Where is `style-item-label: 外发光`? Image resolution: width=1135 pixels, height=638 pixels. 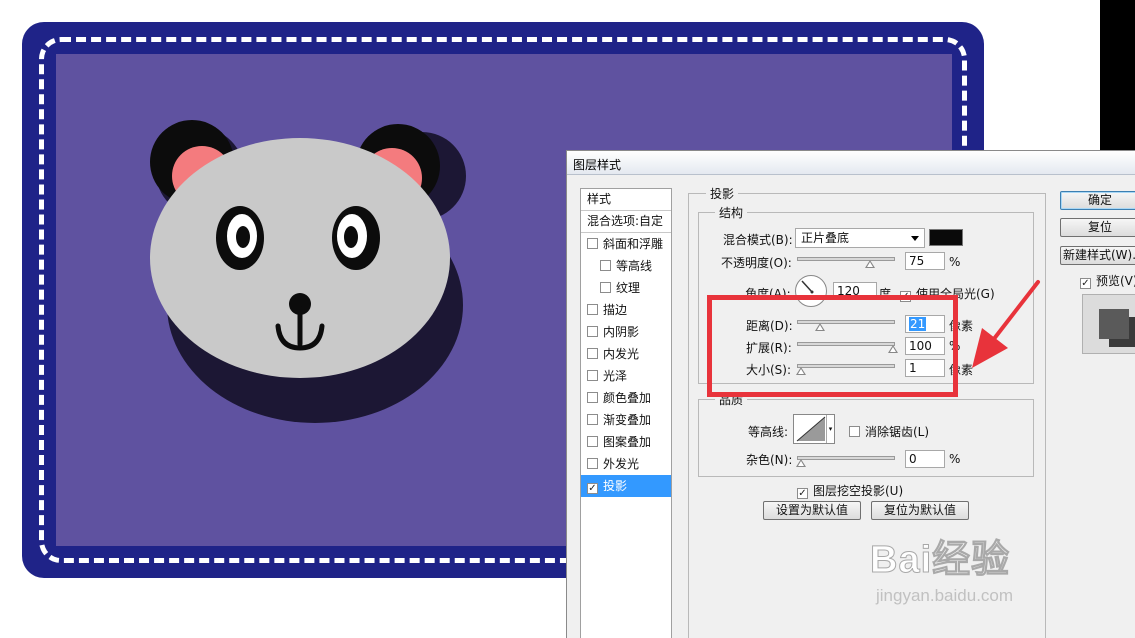
style-item-label: 外发光 is located at coordinates (621, 464).